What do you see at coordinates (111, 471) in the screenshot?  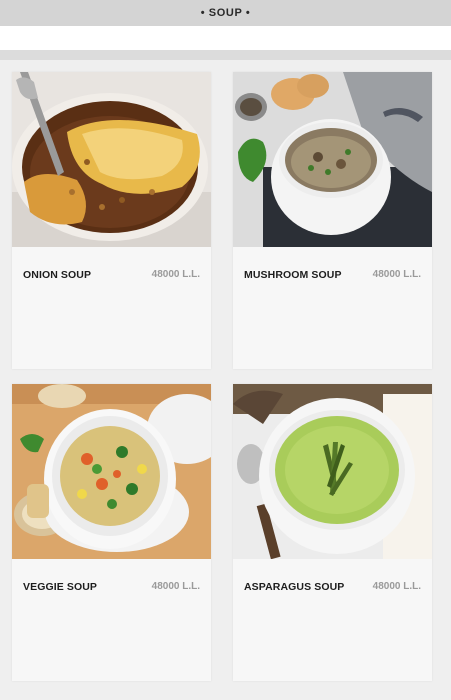 I see `veggie-soup-photo` at bounding box center [111, 471].